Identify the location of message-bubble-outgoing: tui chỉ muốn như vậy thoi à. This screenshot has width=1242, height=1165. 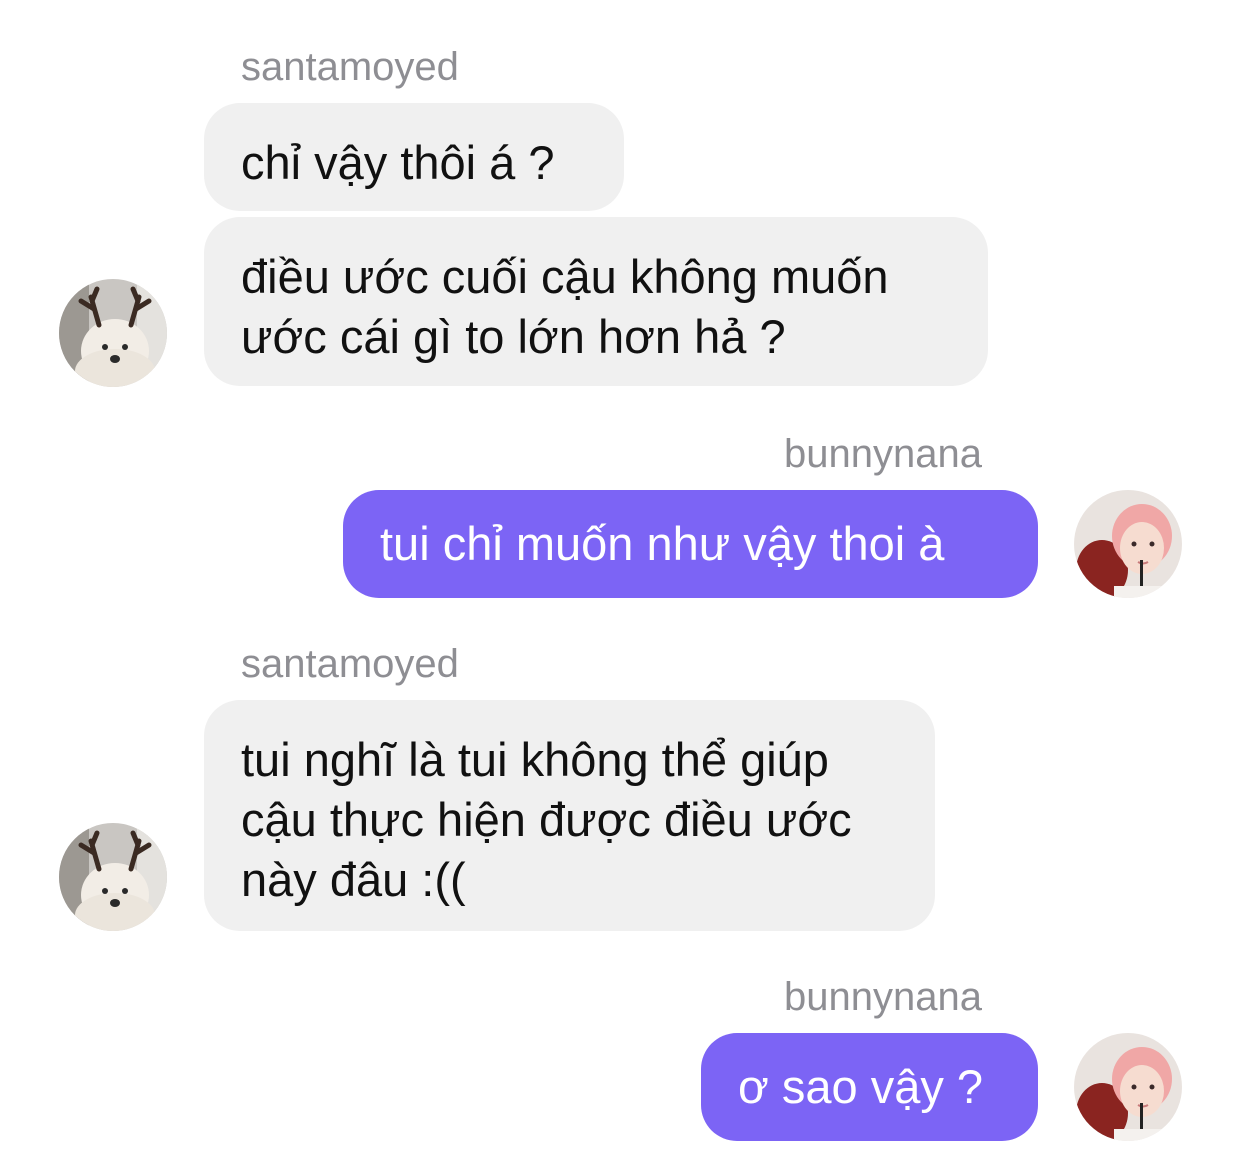
(690, 544).